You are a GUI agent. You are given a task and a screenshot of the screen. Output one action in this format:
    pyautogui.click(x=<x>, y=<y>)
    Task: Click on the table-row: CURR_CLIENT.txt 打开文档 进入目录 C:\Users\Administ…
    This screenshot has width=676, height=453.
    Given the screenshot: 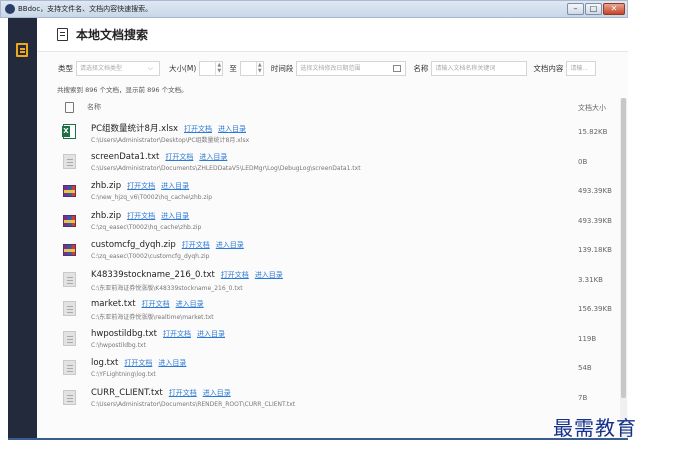 What is the action you would take?
    pyautogui.click(x=342, y=399)
    